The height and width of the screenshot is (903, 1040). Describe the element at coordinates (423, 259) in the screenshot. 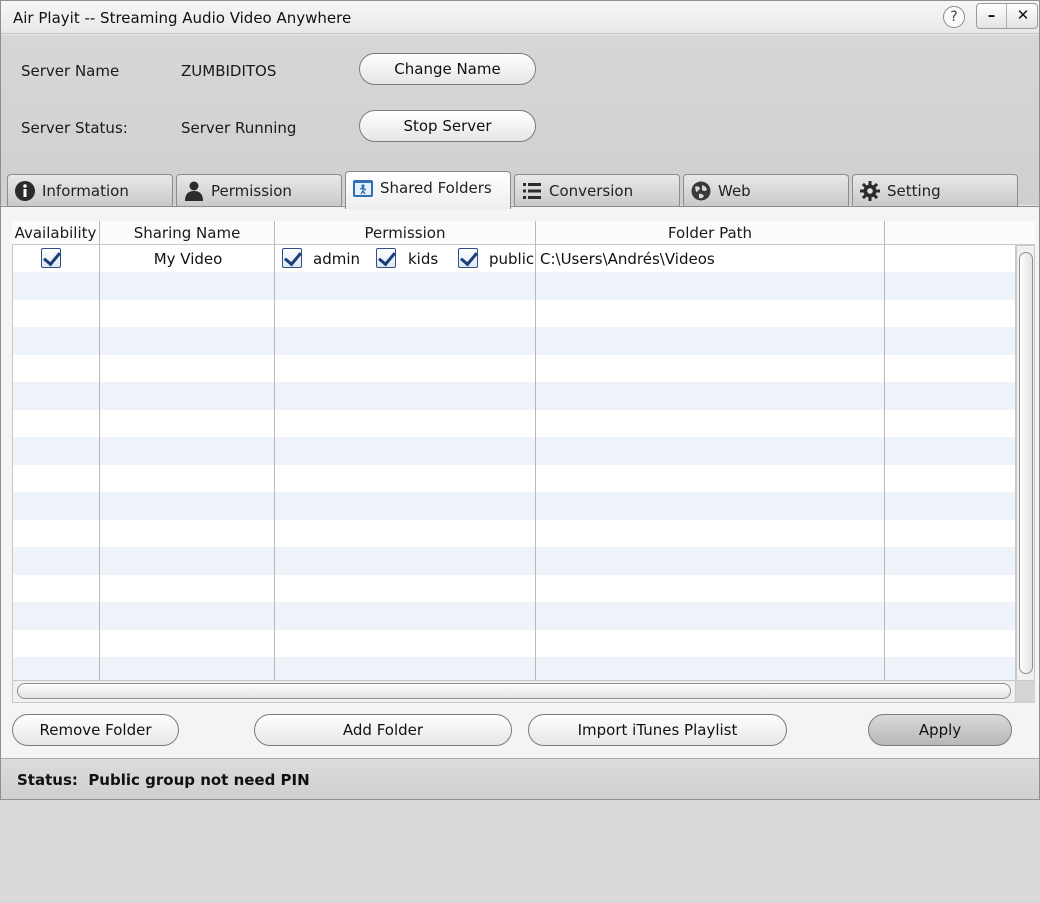

I see `permission-kids-label: kids` at that location.